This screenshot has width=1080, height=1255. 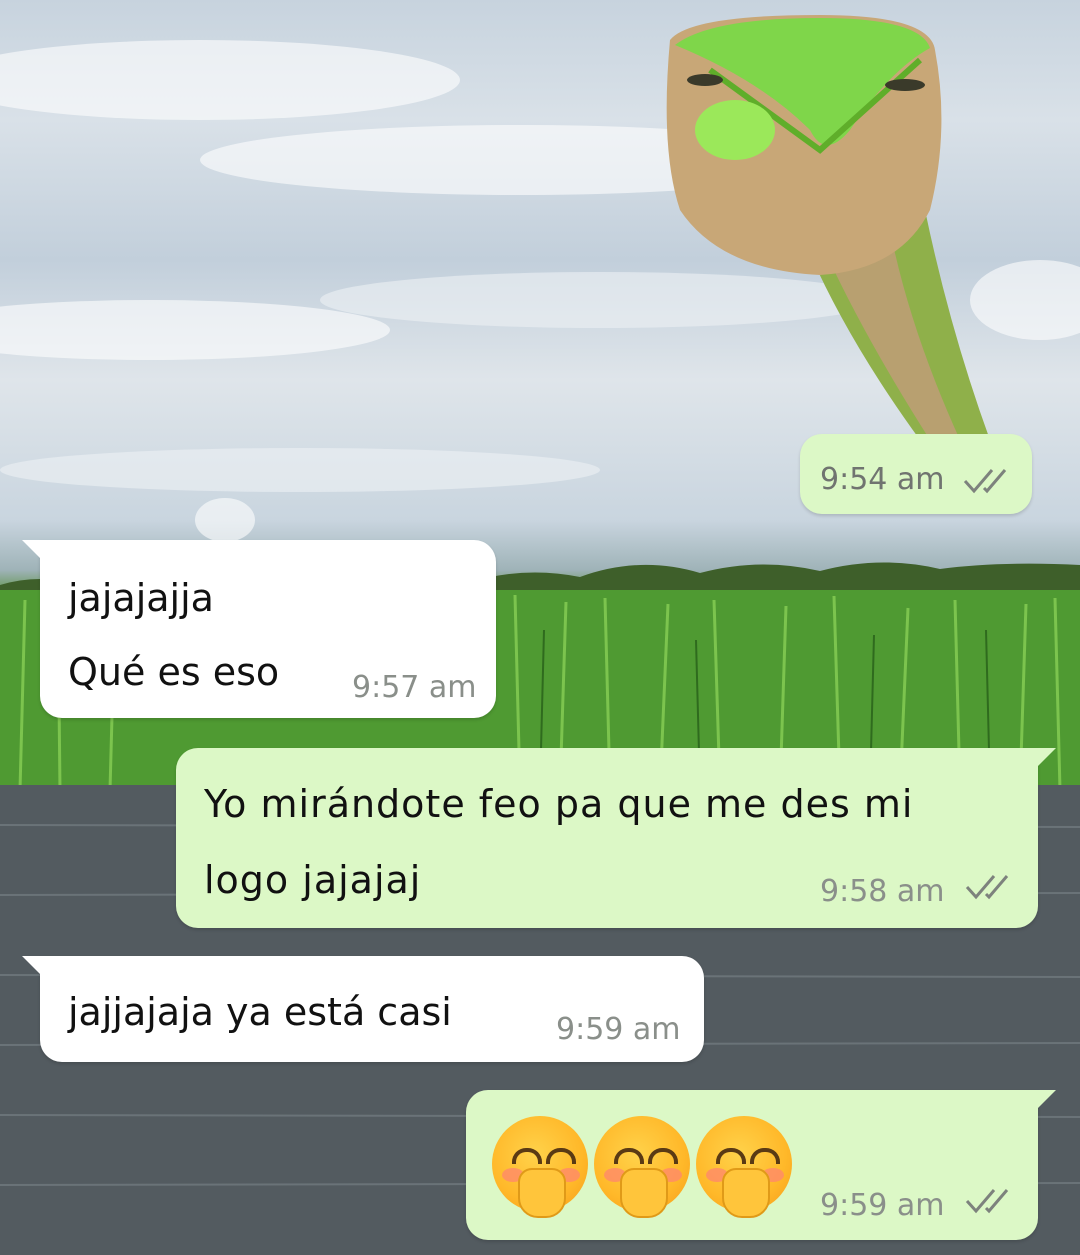 I want to click on message-timestamp: 9:57 am, so click(x=414, y=687).